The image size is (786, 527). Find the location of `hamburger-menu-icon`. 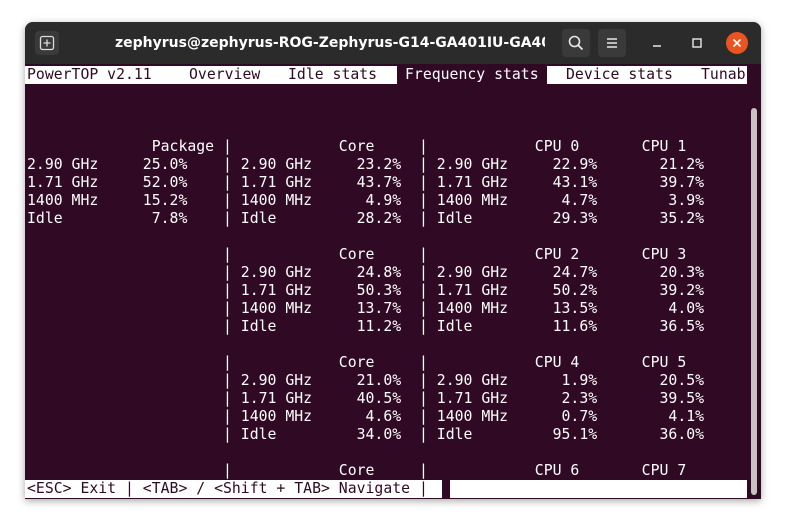

hamburger-menu-icon is located at coordinates (612, 43).